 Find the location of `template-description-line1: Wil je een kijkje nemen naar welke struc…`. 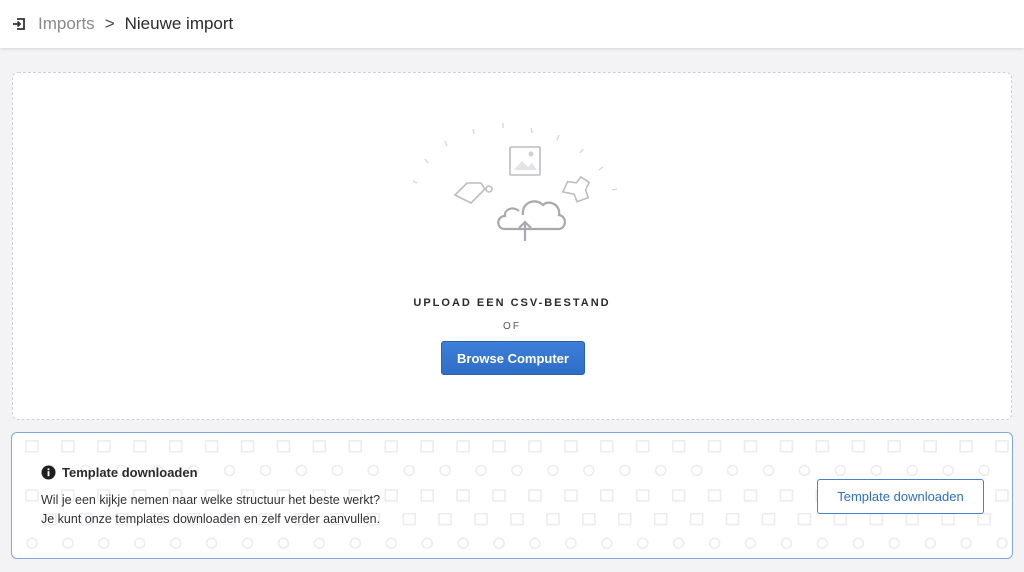

template-description-line1: Wil je een kijkje nemen naar welke struc… is located at coordinates (211, 500).